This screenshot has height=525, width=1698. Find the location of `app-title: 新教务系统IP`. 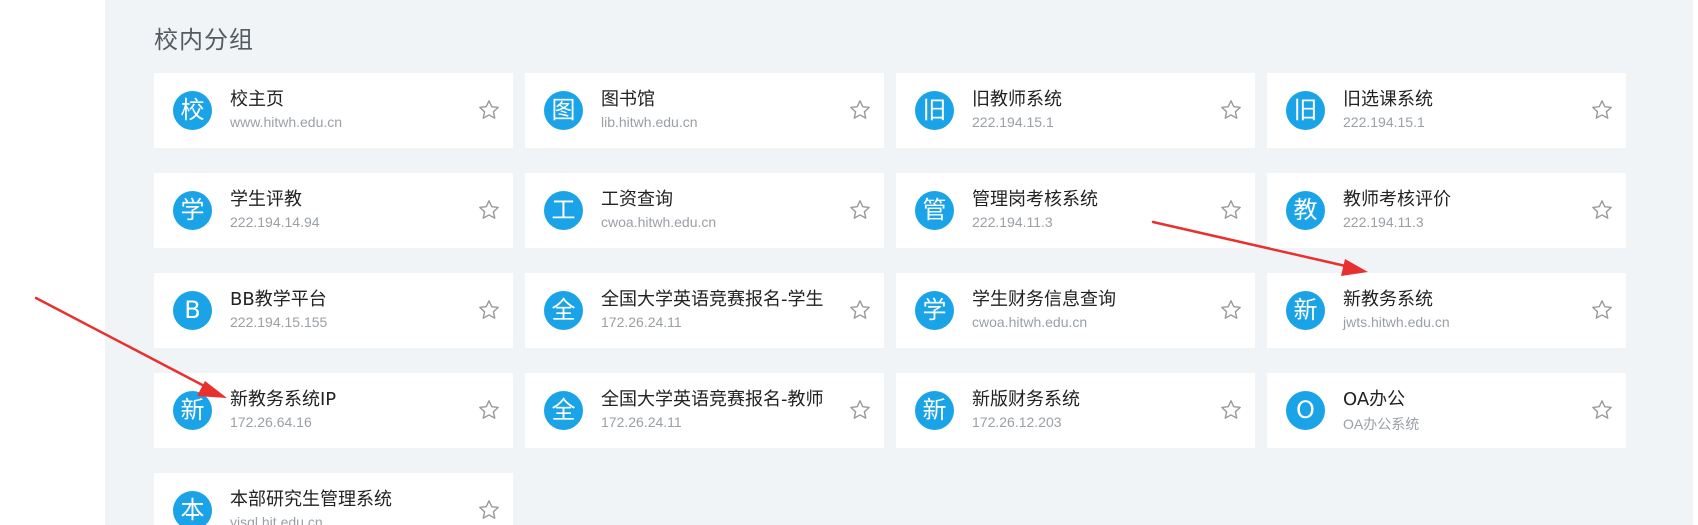

app-title: 新教务系统IP is located at coordinates (283, 399).